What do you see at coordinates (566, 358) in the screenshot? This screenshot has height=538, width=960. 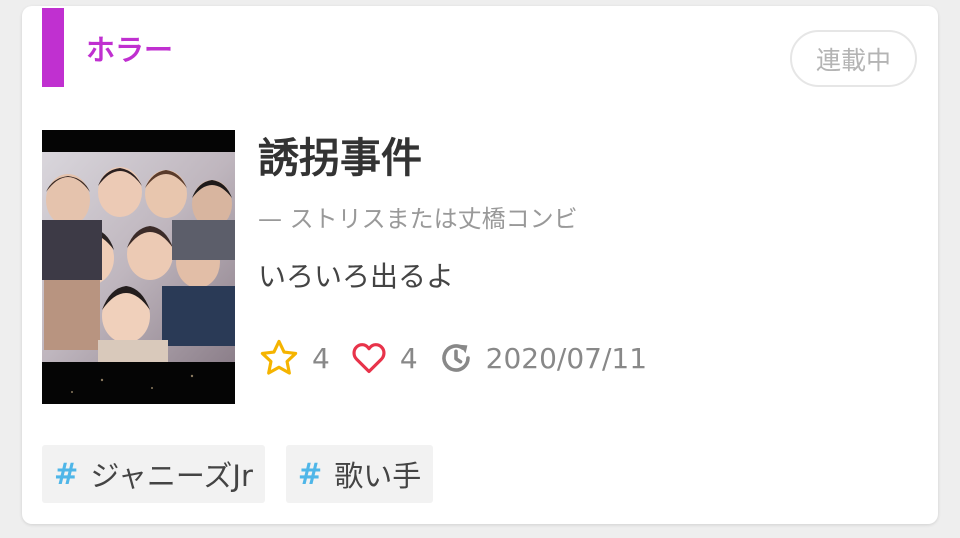 I see `updated-date-value: 2020/07/11` at bounding box center [566, 358].